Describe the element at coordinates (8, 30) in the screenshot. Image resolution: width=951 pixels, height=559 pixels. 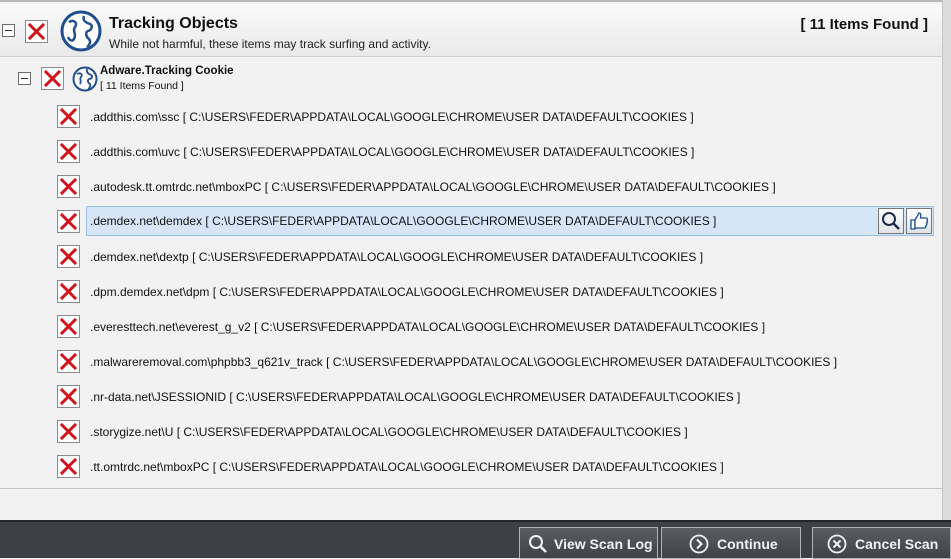
I see `collapse-category-button` at that location.